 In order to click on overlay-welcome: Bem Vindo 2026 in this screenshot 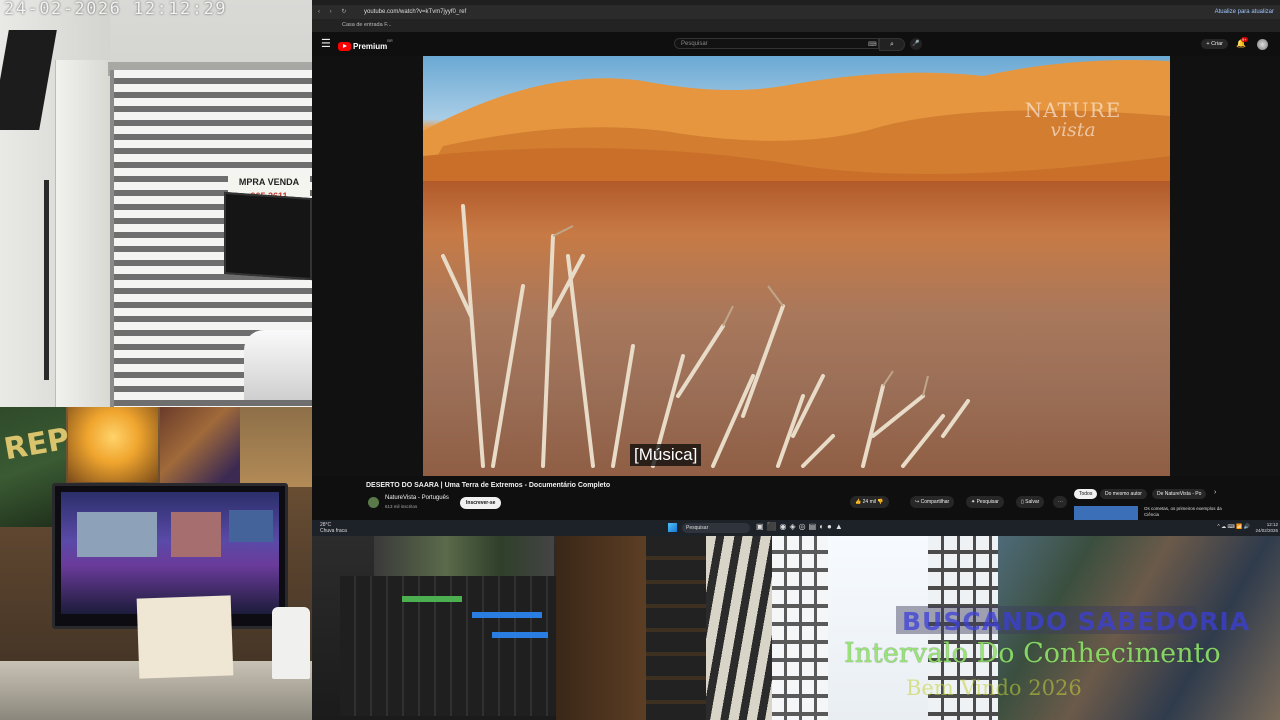, I will do `click(994, 688)`.